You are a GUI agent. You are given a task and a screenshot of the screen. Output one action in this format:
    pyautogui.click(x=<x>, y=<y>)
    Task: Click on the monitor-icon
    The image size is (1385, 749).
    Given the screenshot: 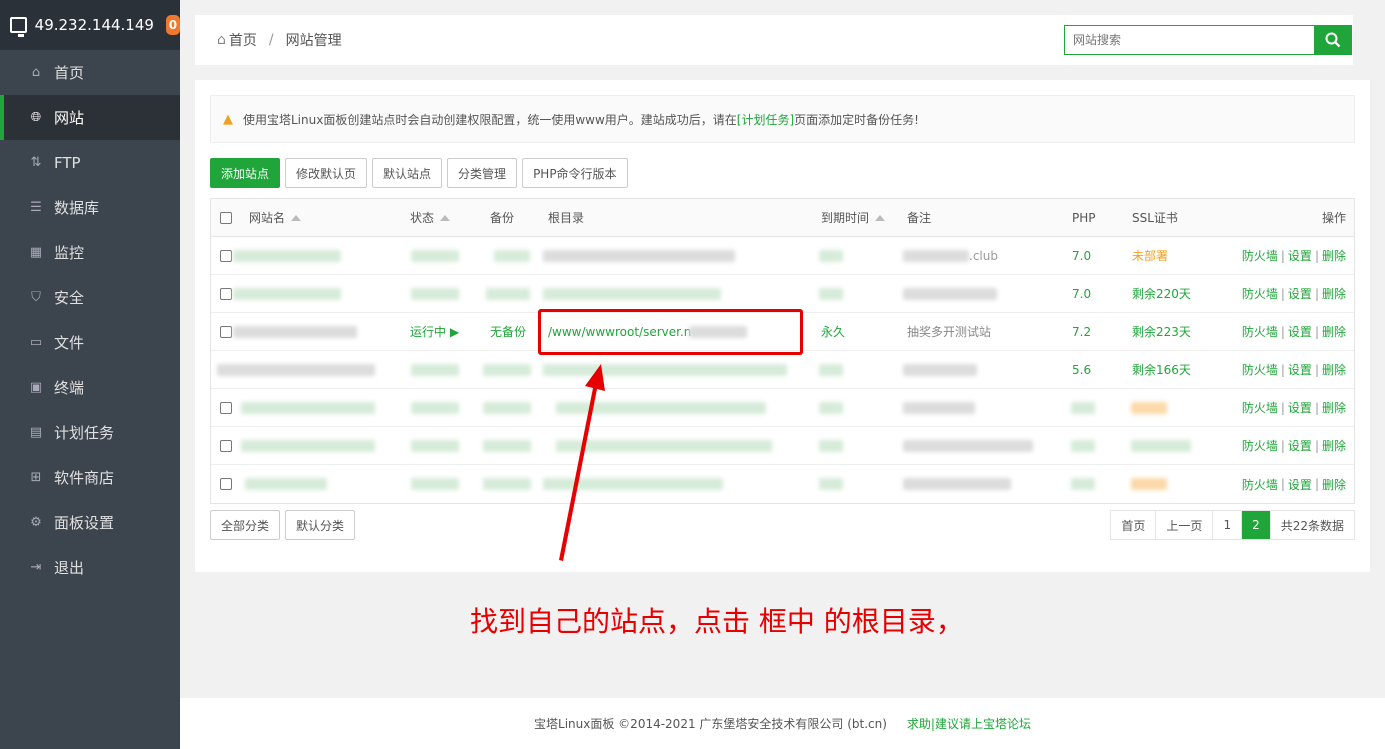 What is the action you would take?
    pyautogui.click(x=18, y=27)
    